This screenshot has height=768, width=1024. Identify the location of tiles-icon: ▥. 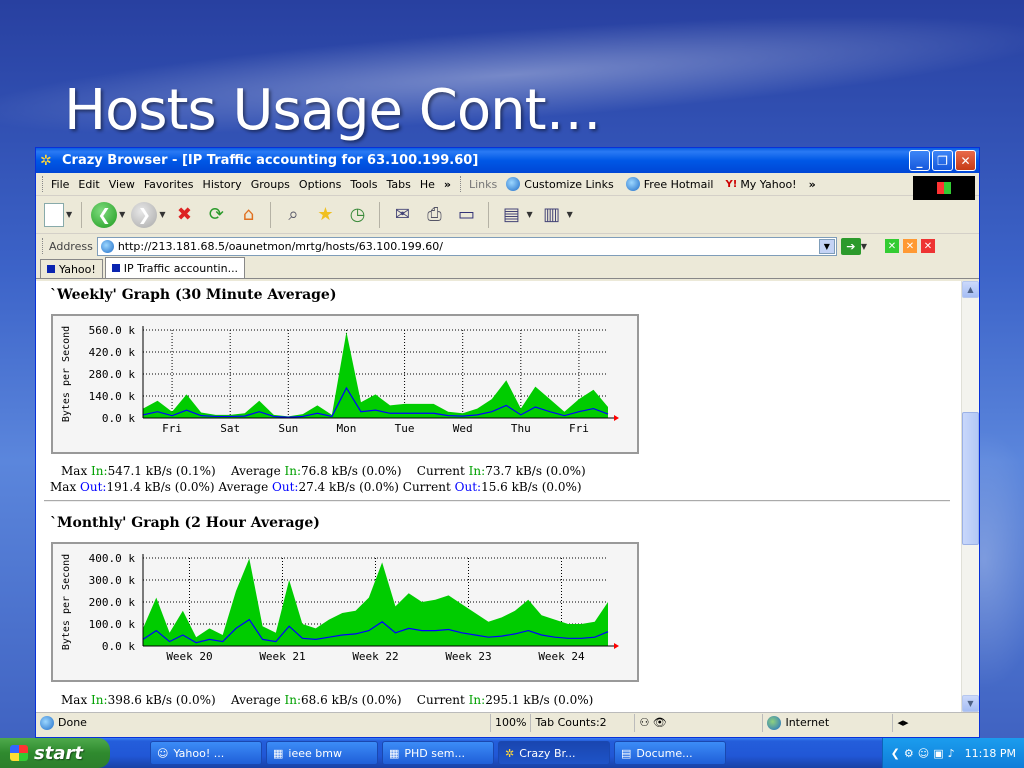
(552, 215).